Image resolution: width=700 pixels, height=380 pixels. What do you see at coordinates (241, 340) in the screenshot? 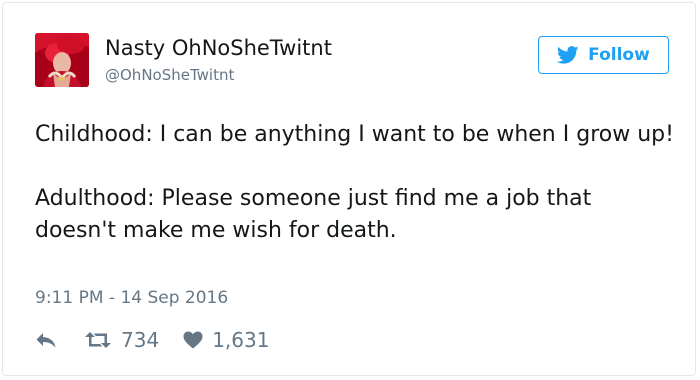
I see `like-count: 1,631` at bounding box center [241, 340].